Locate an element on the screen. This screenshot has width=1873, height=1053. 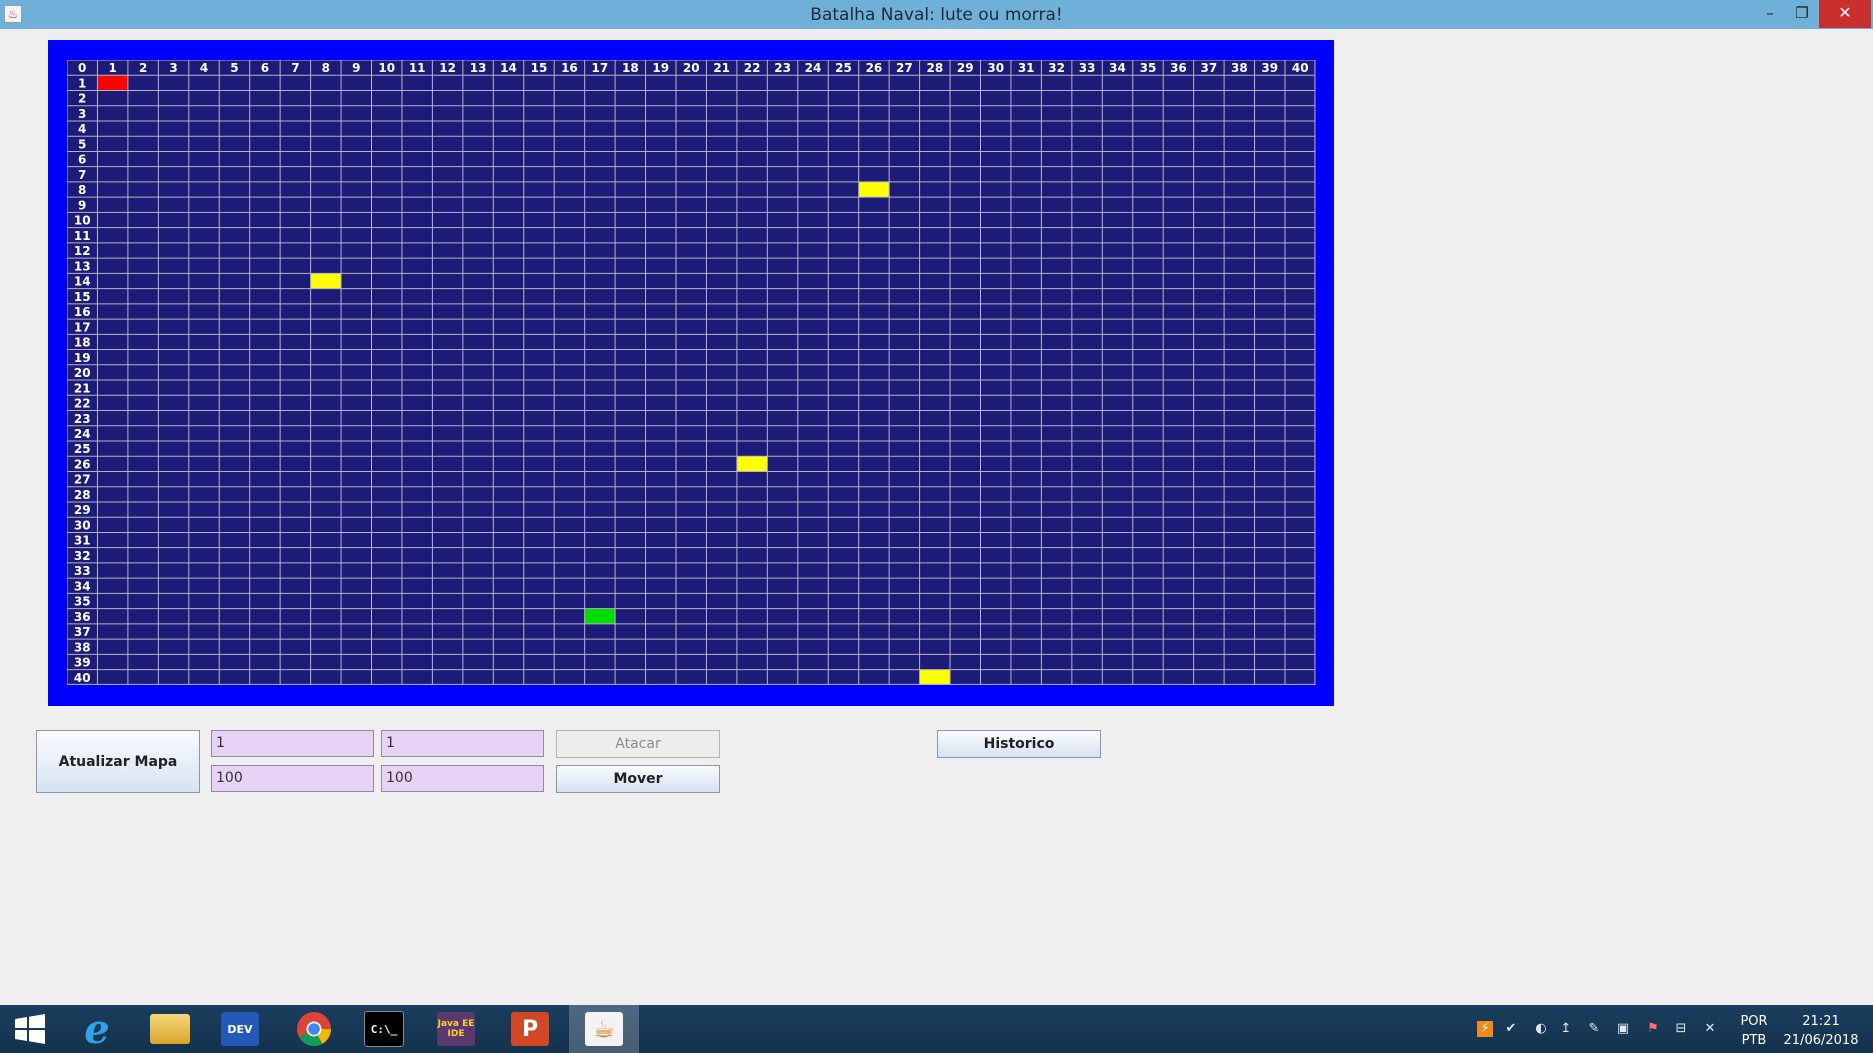
row-label-28: 28 is located at coordinates (82, 495).